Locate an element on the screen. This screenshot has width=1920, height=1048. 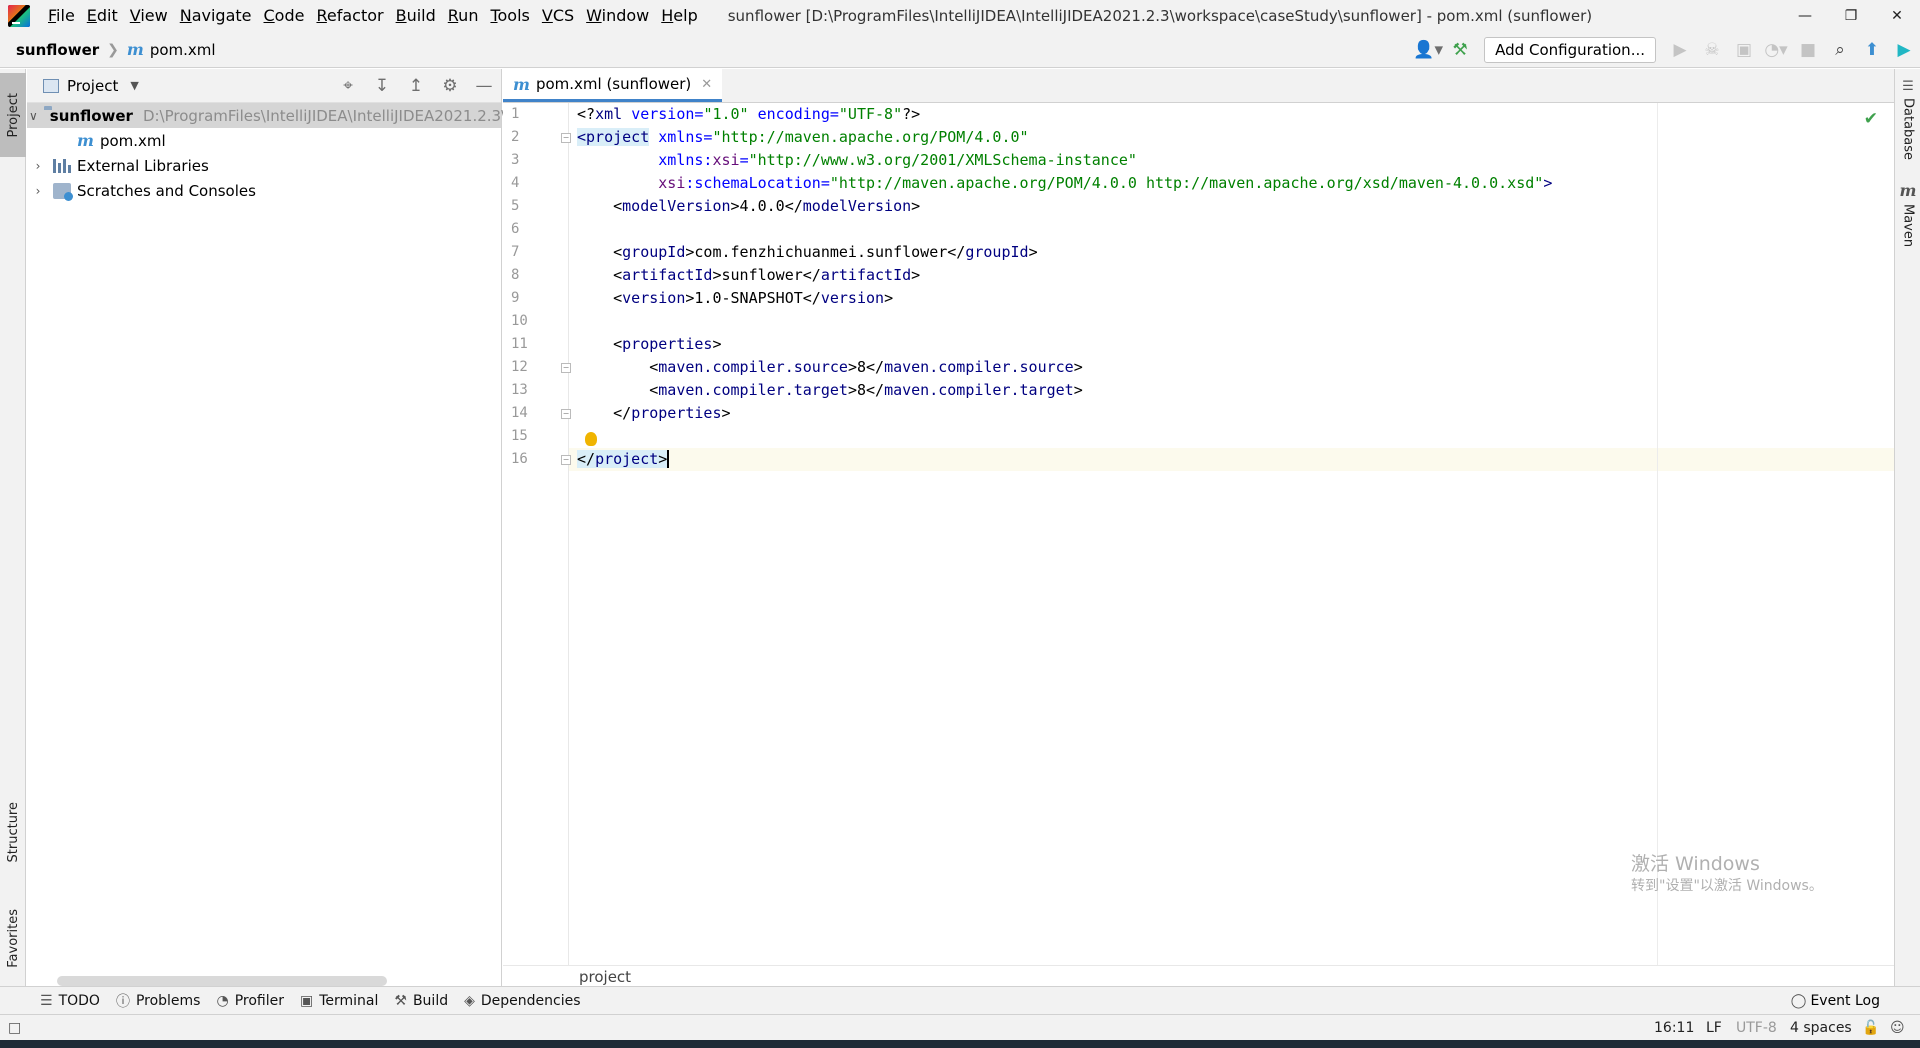
close-tab-icon: ✕ is located at coordinates (706, 84).